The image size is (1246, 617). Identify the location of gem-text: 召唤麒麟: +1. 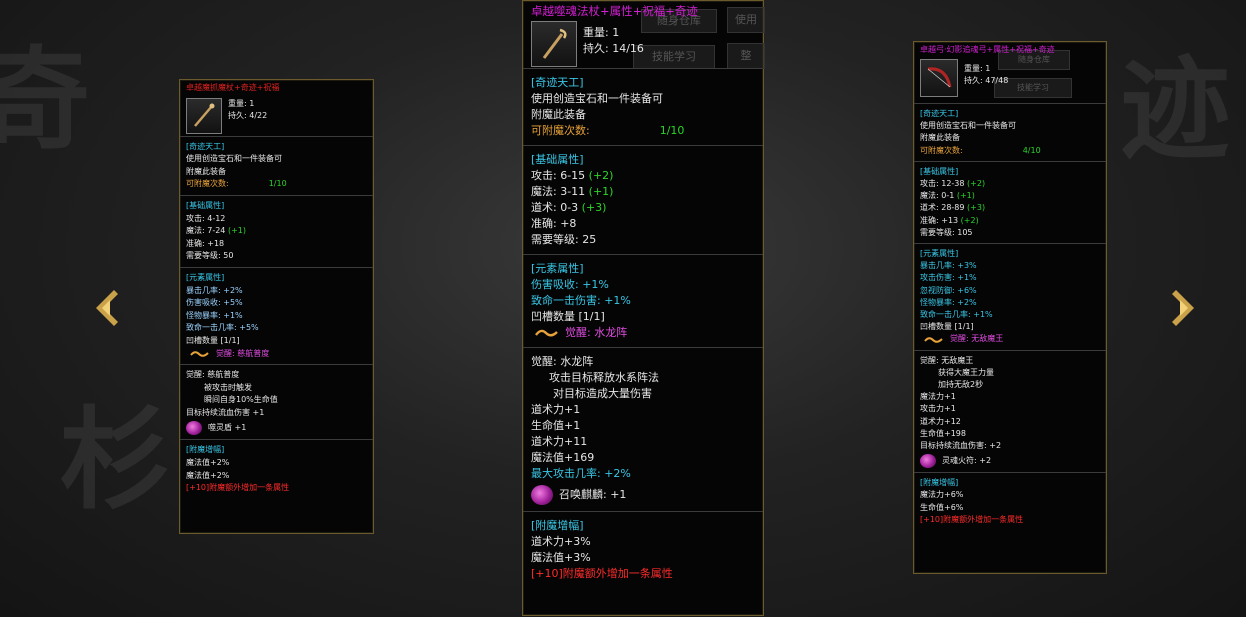
(593, 494).